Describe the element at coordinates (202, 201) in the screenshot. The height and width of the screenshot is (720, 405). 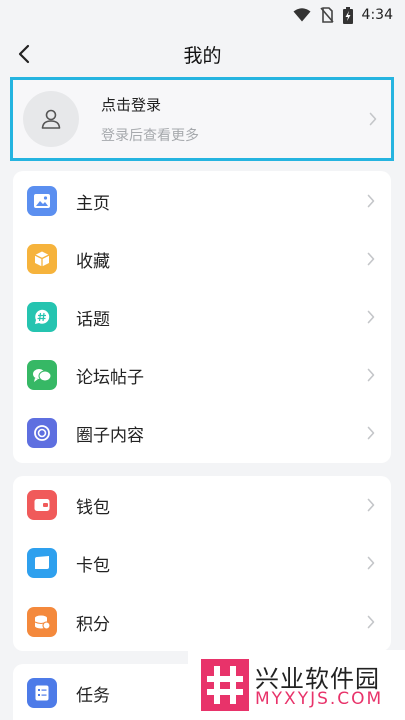
I see `menu-item-homepage: 主页` at that location.